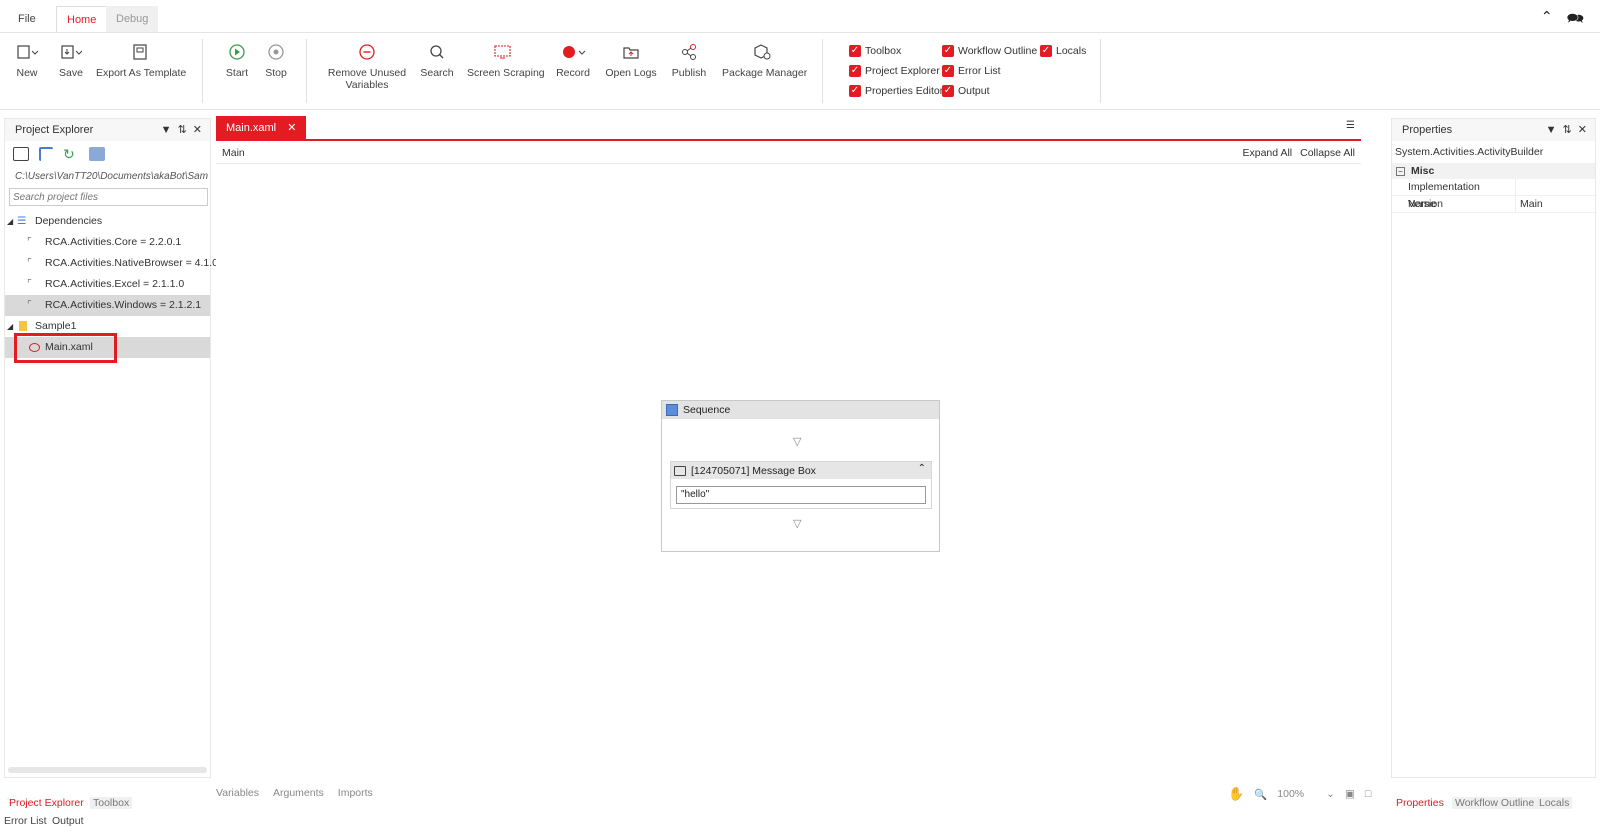 This screenshot has height=831, width=1600. I want to click on expand-tree-icon, so click(46, 154).